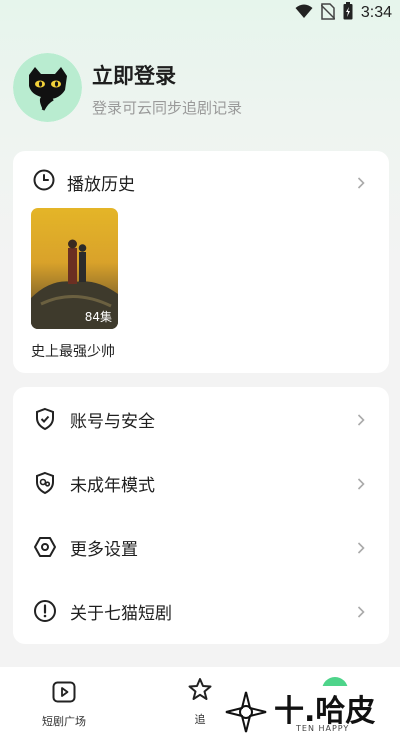 This screenshot has height=738, width=400. I want to click on play-square-icon, so click(64, 694).